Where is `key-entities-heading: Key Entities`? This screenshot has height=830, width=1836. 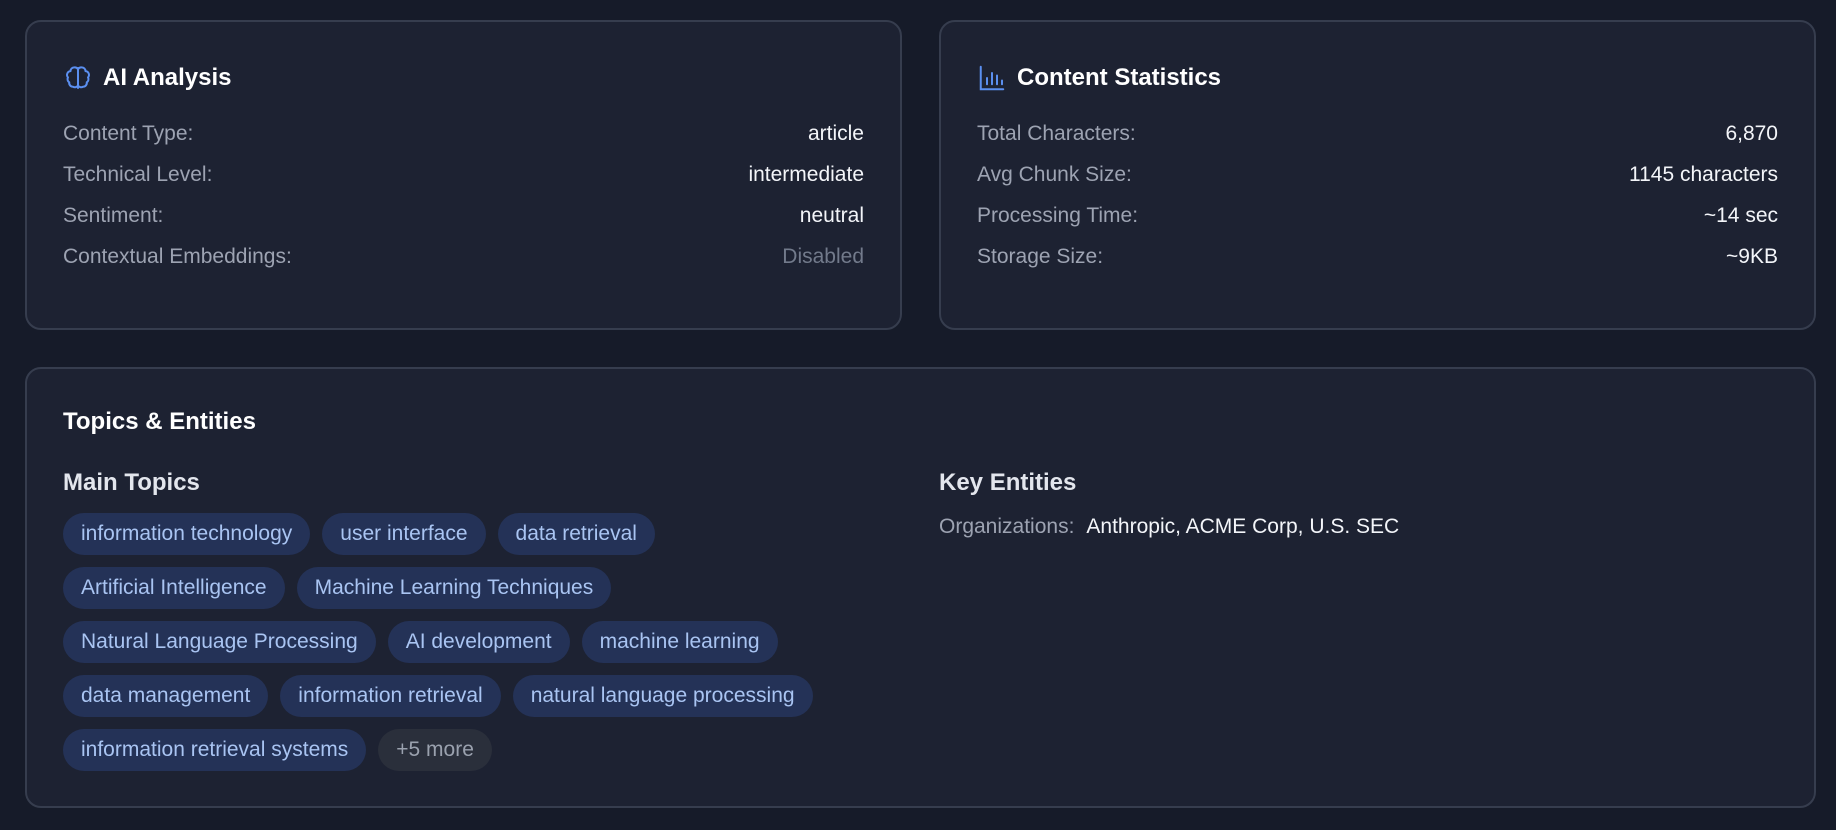 key-entities-heading: Key Entities is located at coordinates (1008, 482).